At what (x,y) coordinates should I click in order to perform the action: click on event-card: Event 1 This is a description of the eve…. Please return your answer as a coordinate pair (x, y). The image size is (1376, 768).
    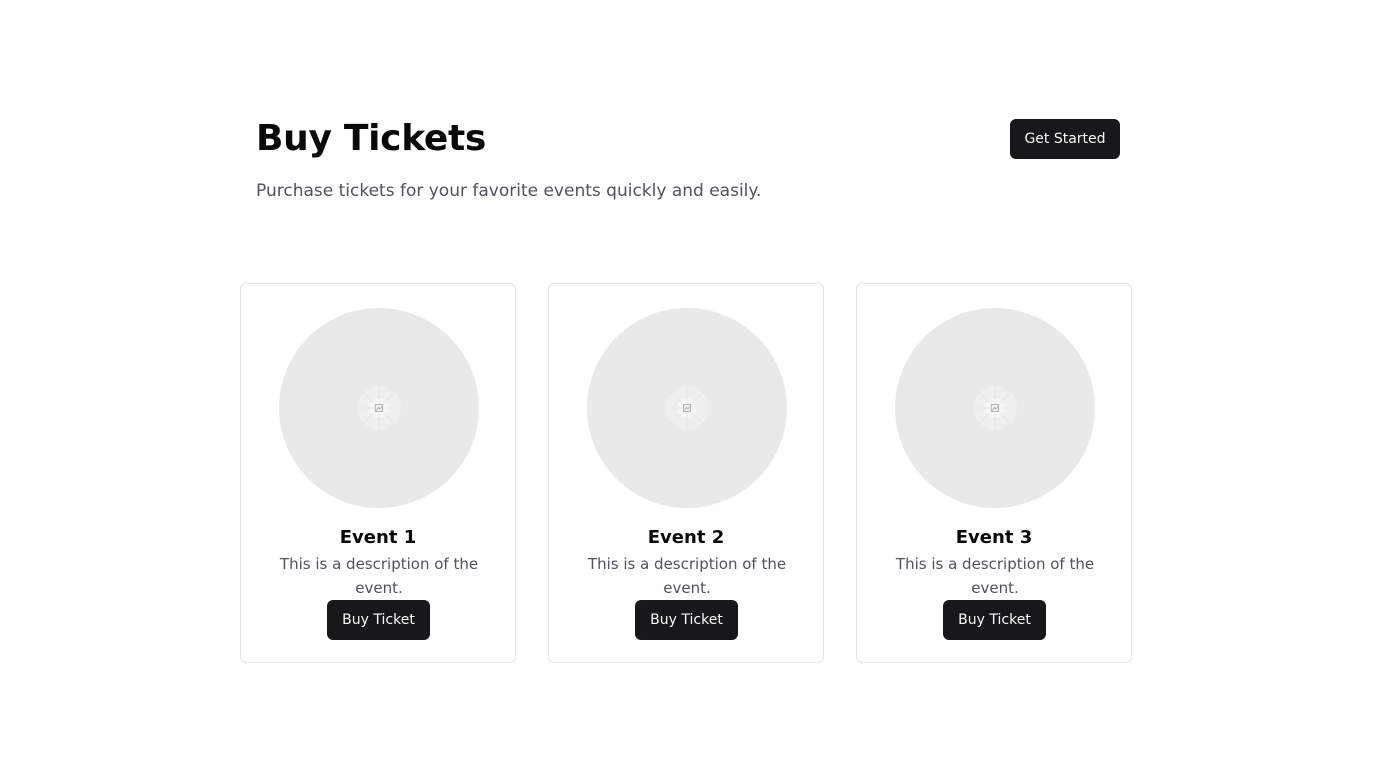
    Looking at the image, I should click on (378, 473).